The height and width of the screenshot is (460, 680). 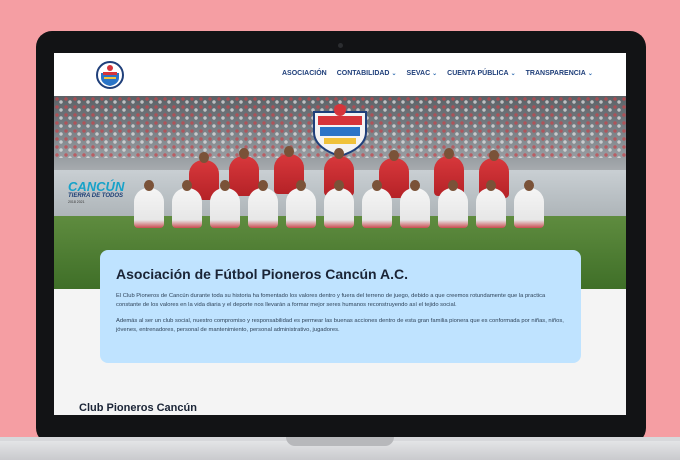 I want to click on banner-years: 2018 2021, so click(x=76, y=202).